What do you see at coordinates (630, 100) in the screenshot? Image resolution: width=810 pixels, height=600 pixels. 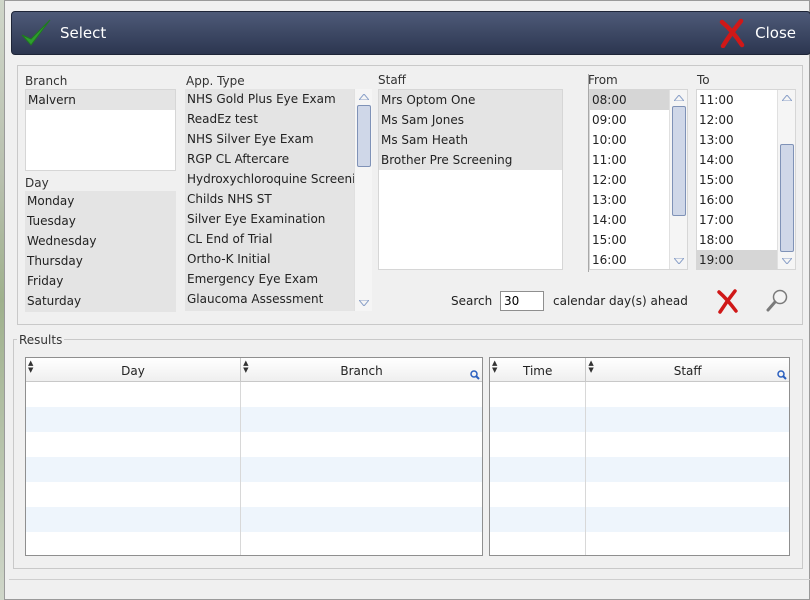 I see `from-time-item: 08:00` at bounding box center [630, 100].